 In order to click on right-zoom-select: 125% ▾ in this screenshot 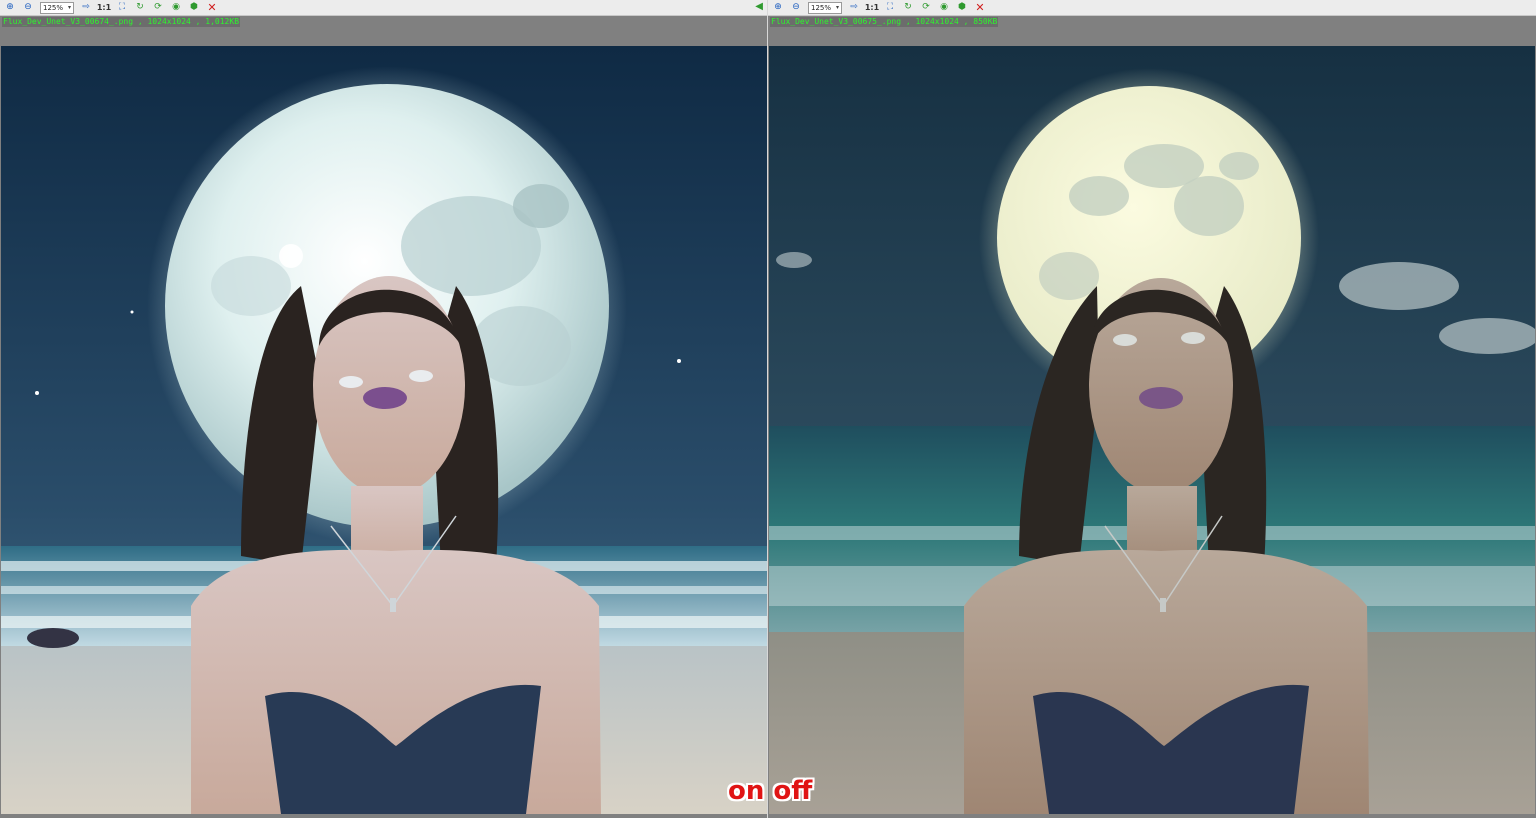, I will do `click(825, 7)`.